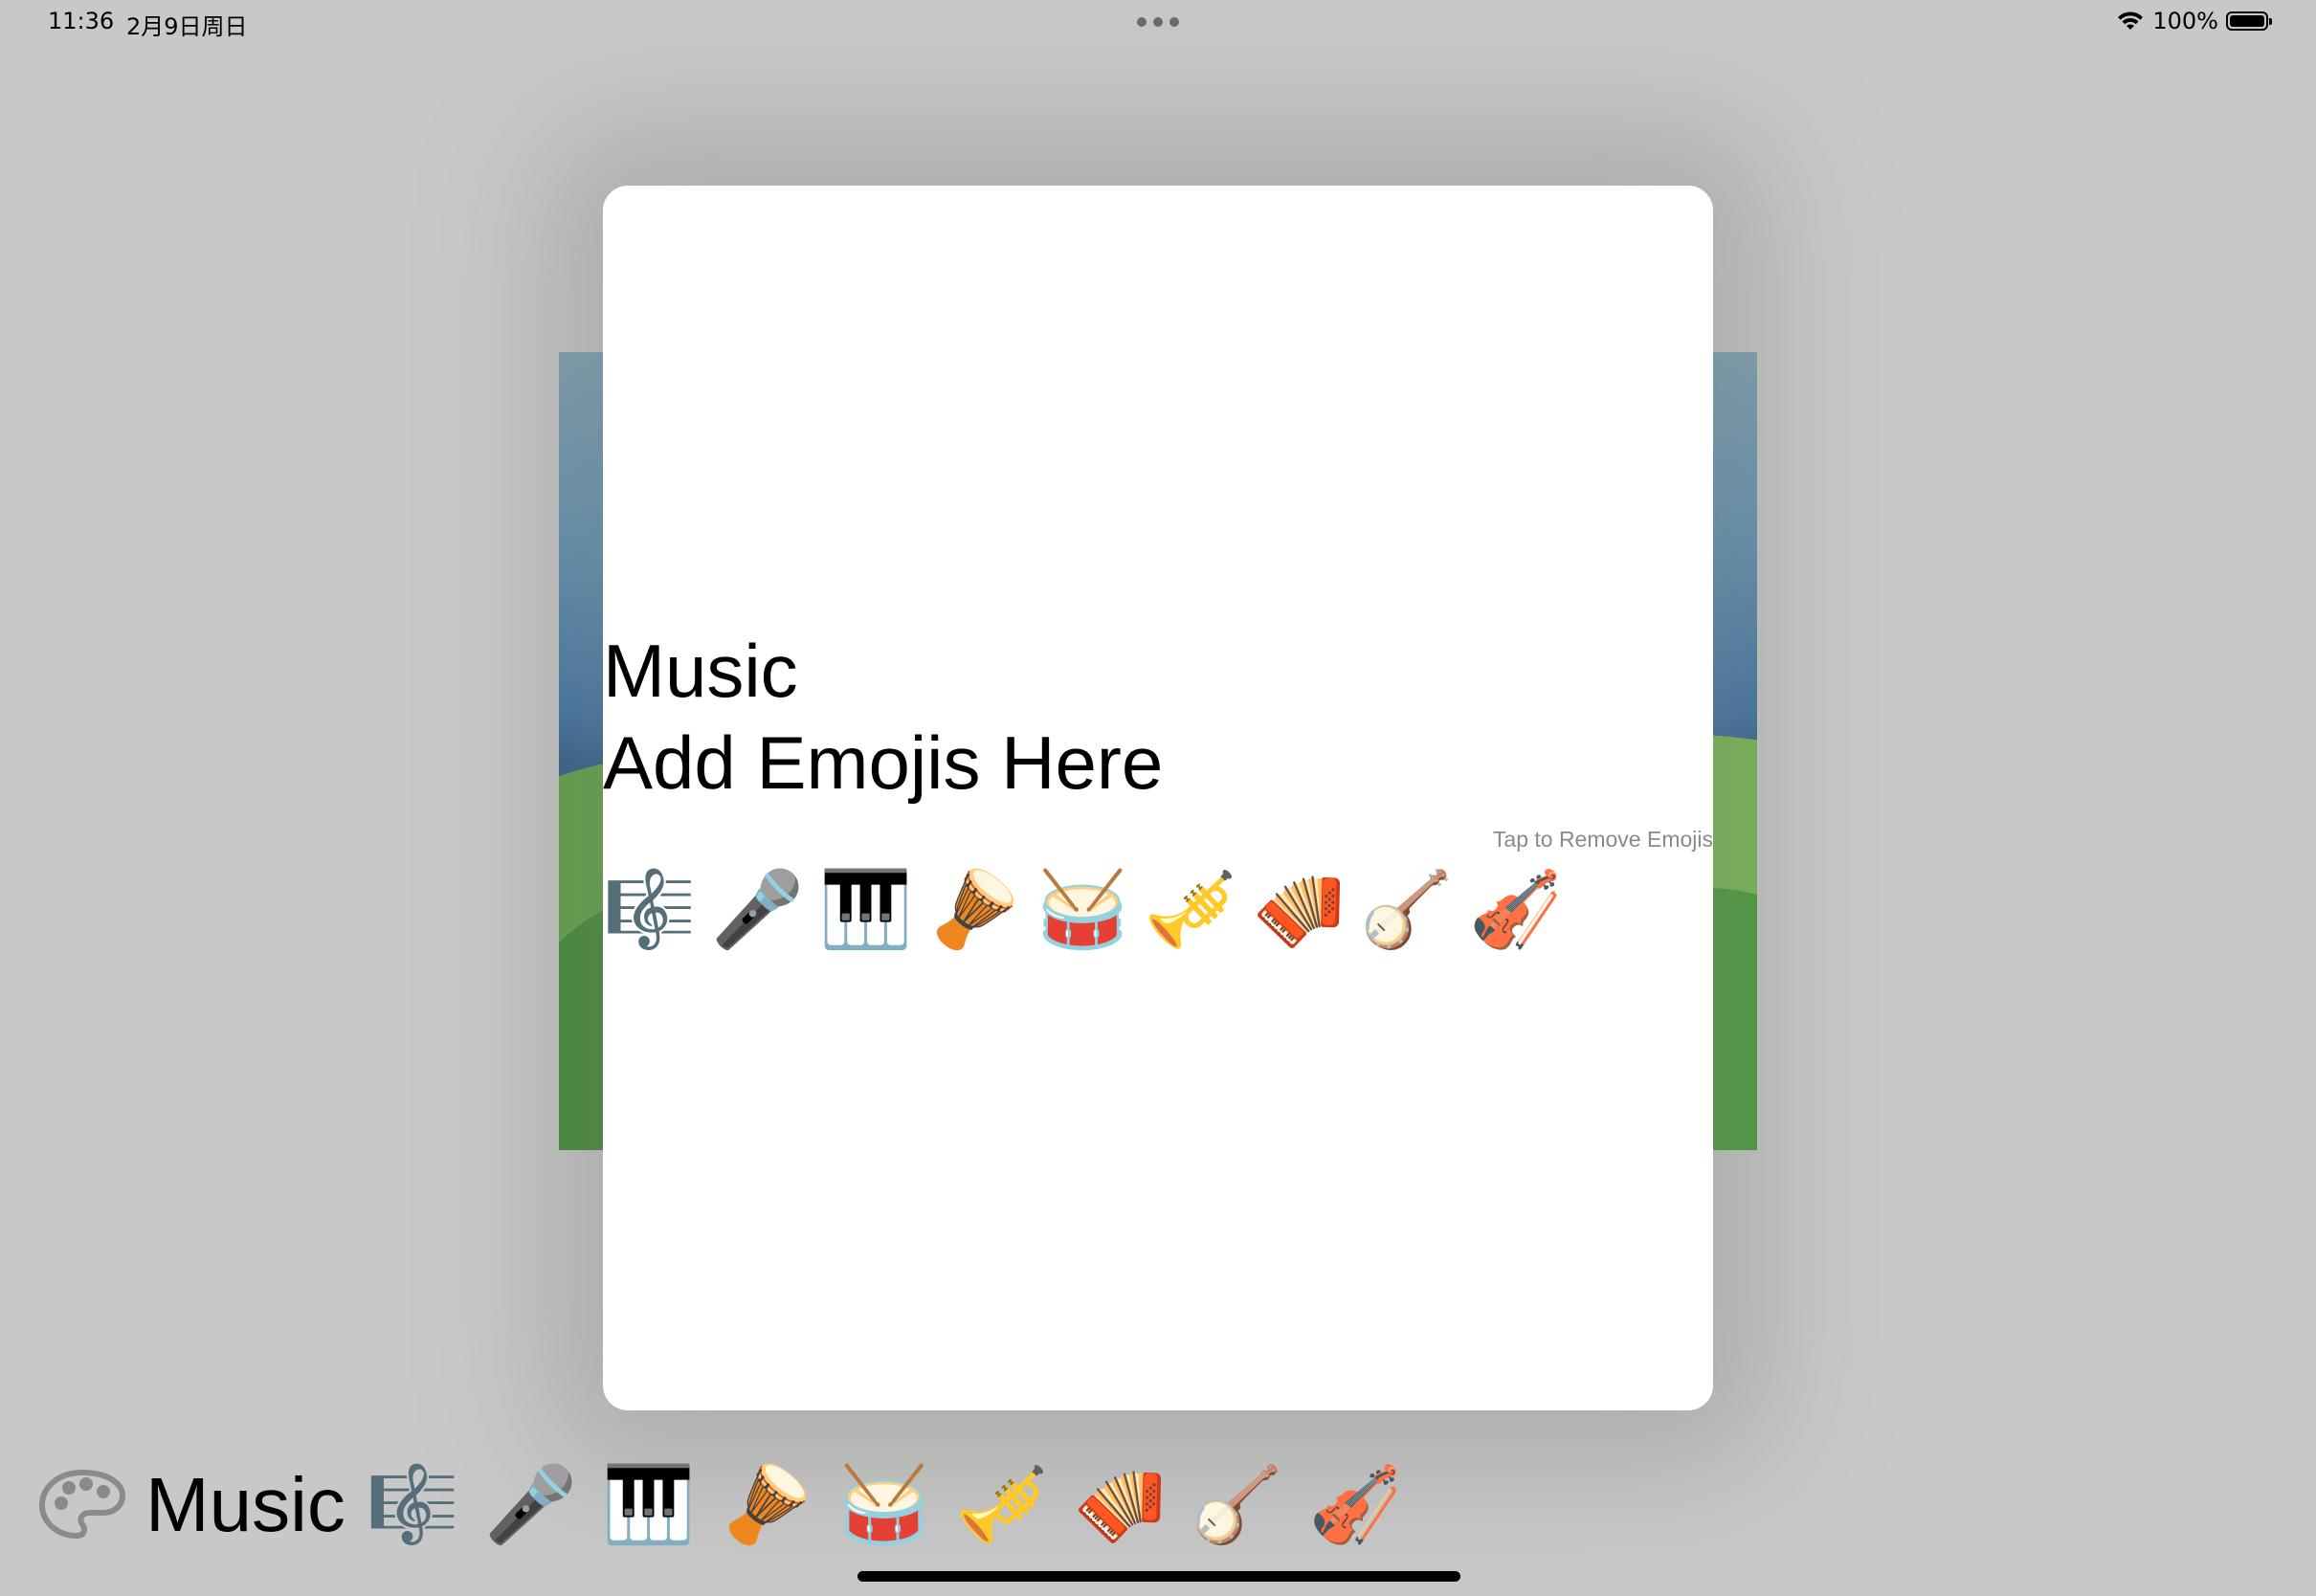  What do you see at coordinates (531, 1505) in the screenshot?
I see `tray-emoji: 🎤` at bounding box center [531, 1505].